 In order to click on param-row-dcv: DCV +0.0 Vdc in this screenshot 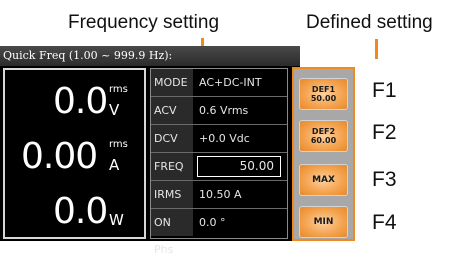, I will do `click(219, 139)`.